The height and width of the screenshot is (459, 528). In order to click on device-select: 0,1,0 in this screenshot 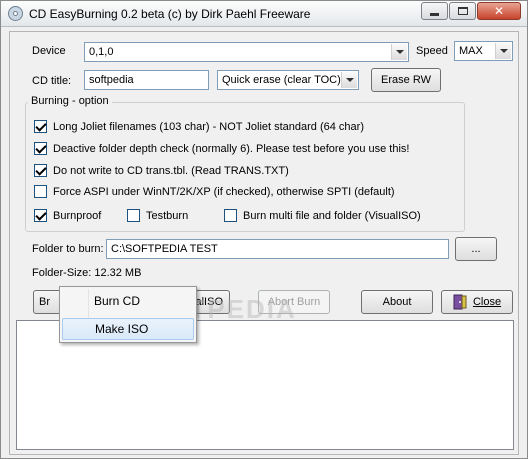, I will do `click(246, 52)`.